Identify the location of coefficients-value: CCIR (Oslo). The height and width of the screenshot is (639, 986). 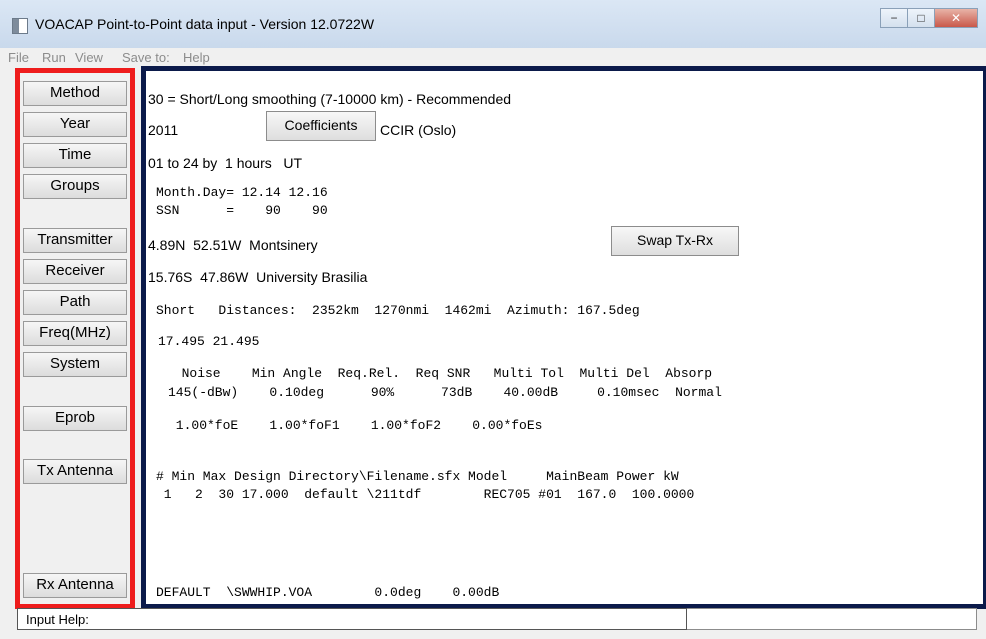
(418, 130).